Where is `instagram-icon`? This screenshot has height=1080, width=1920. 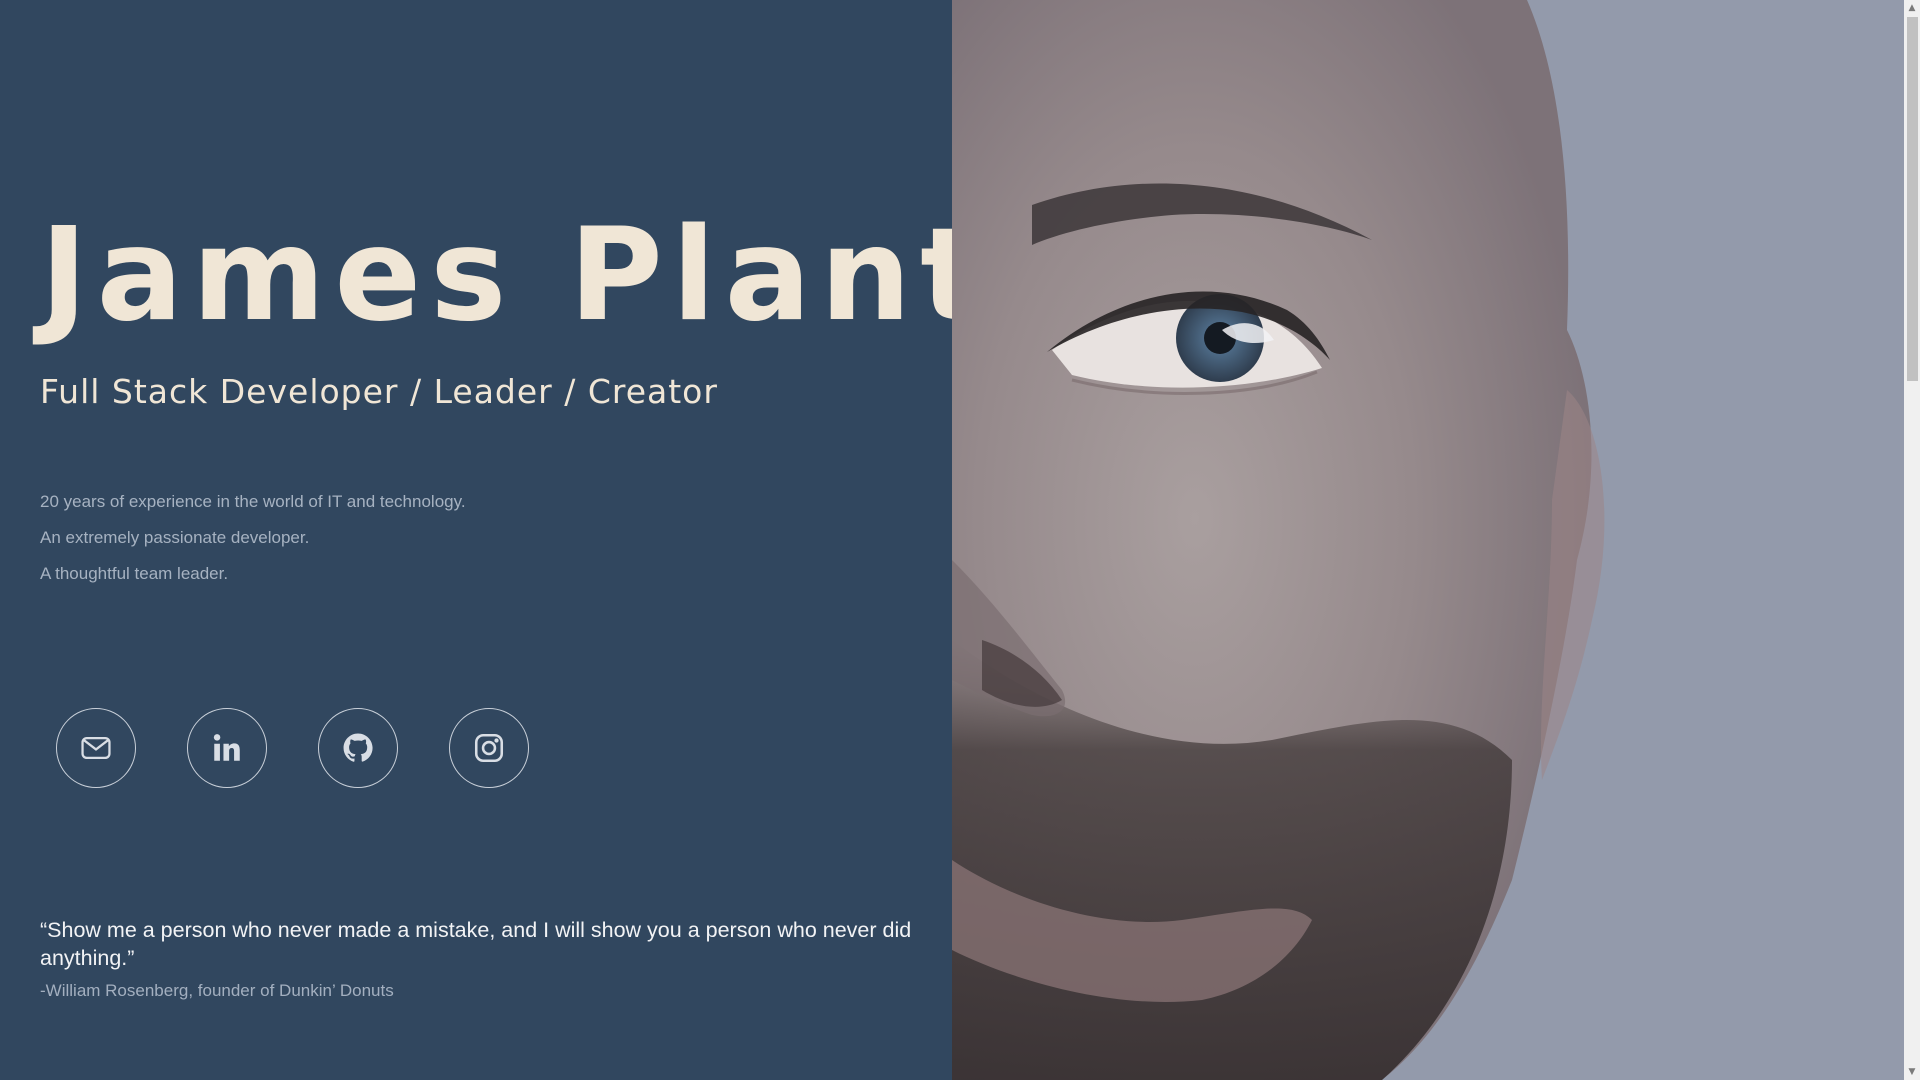 instagram-icon is located at coordinates (489, 748).